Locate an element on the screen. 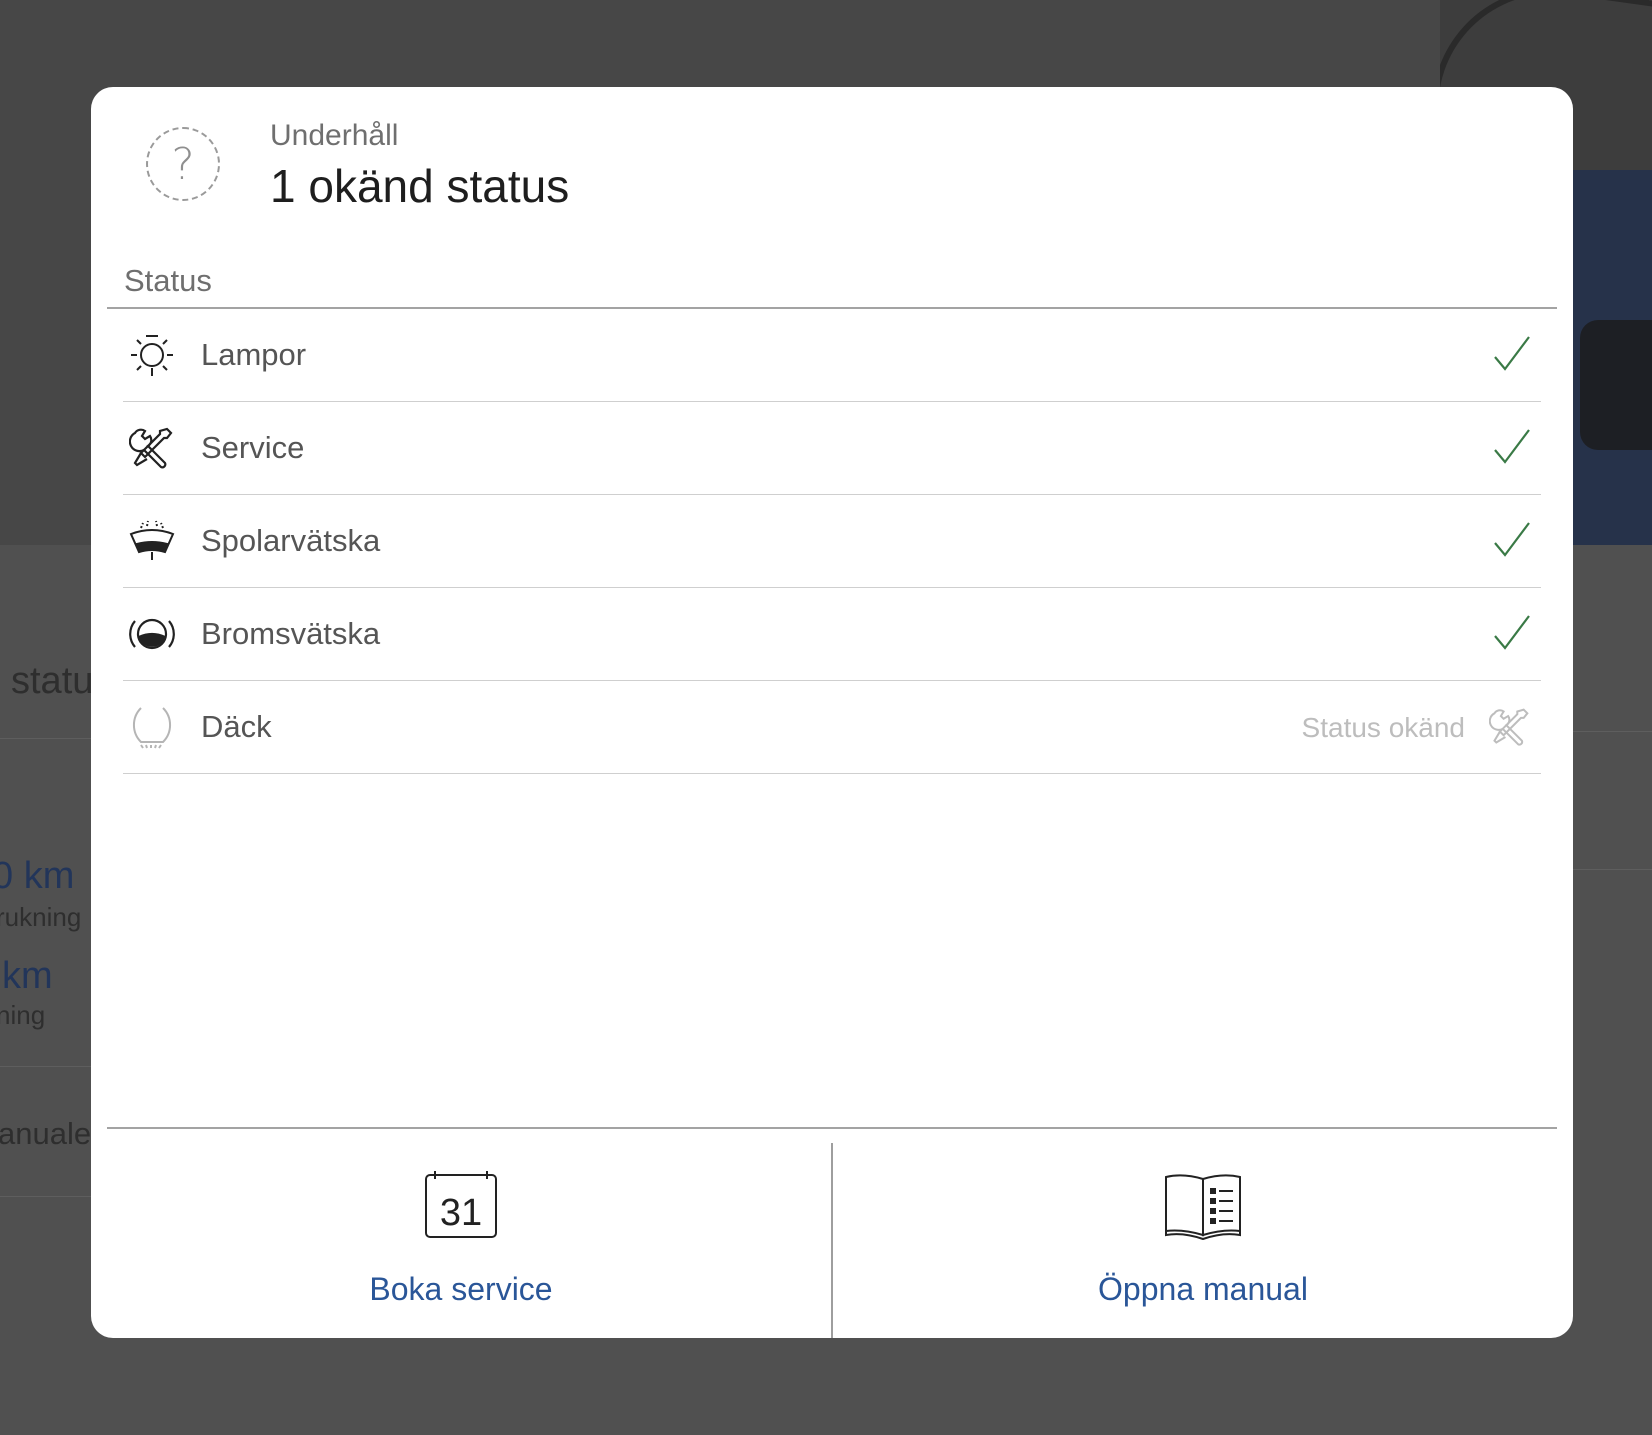 The height and width of the screenshot is (1435, 1652). section-label: Status is located at coordinates (168, 280).